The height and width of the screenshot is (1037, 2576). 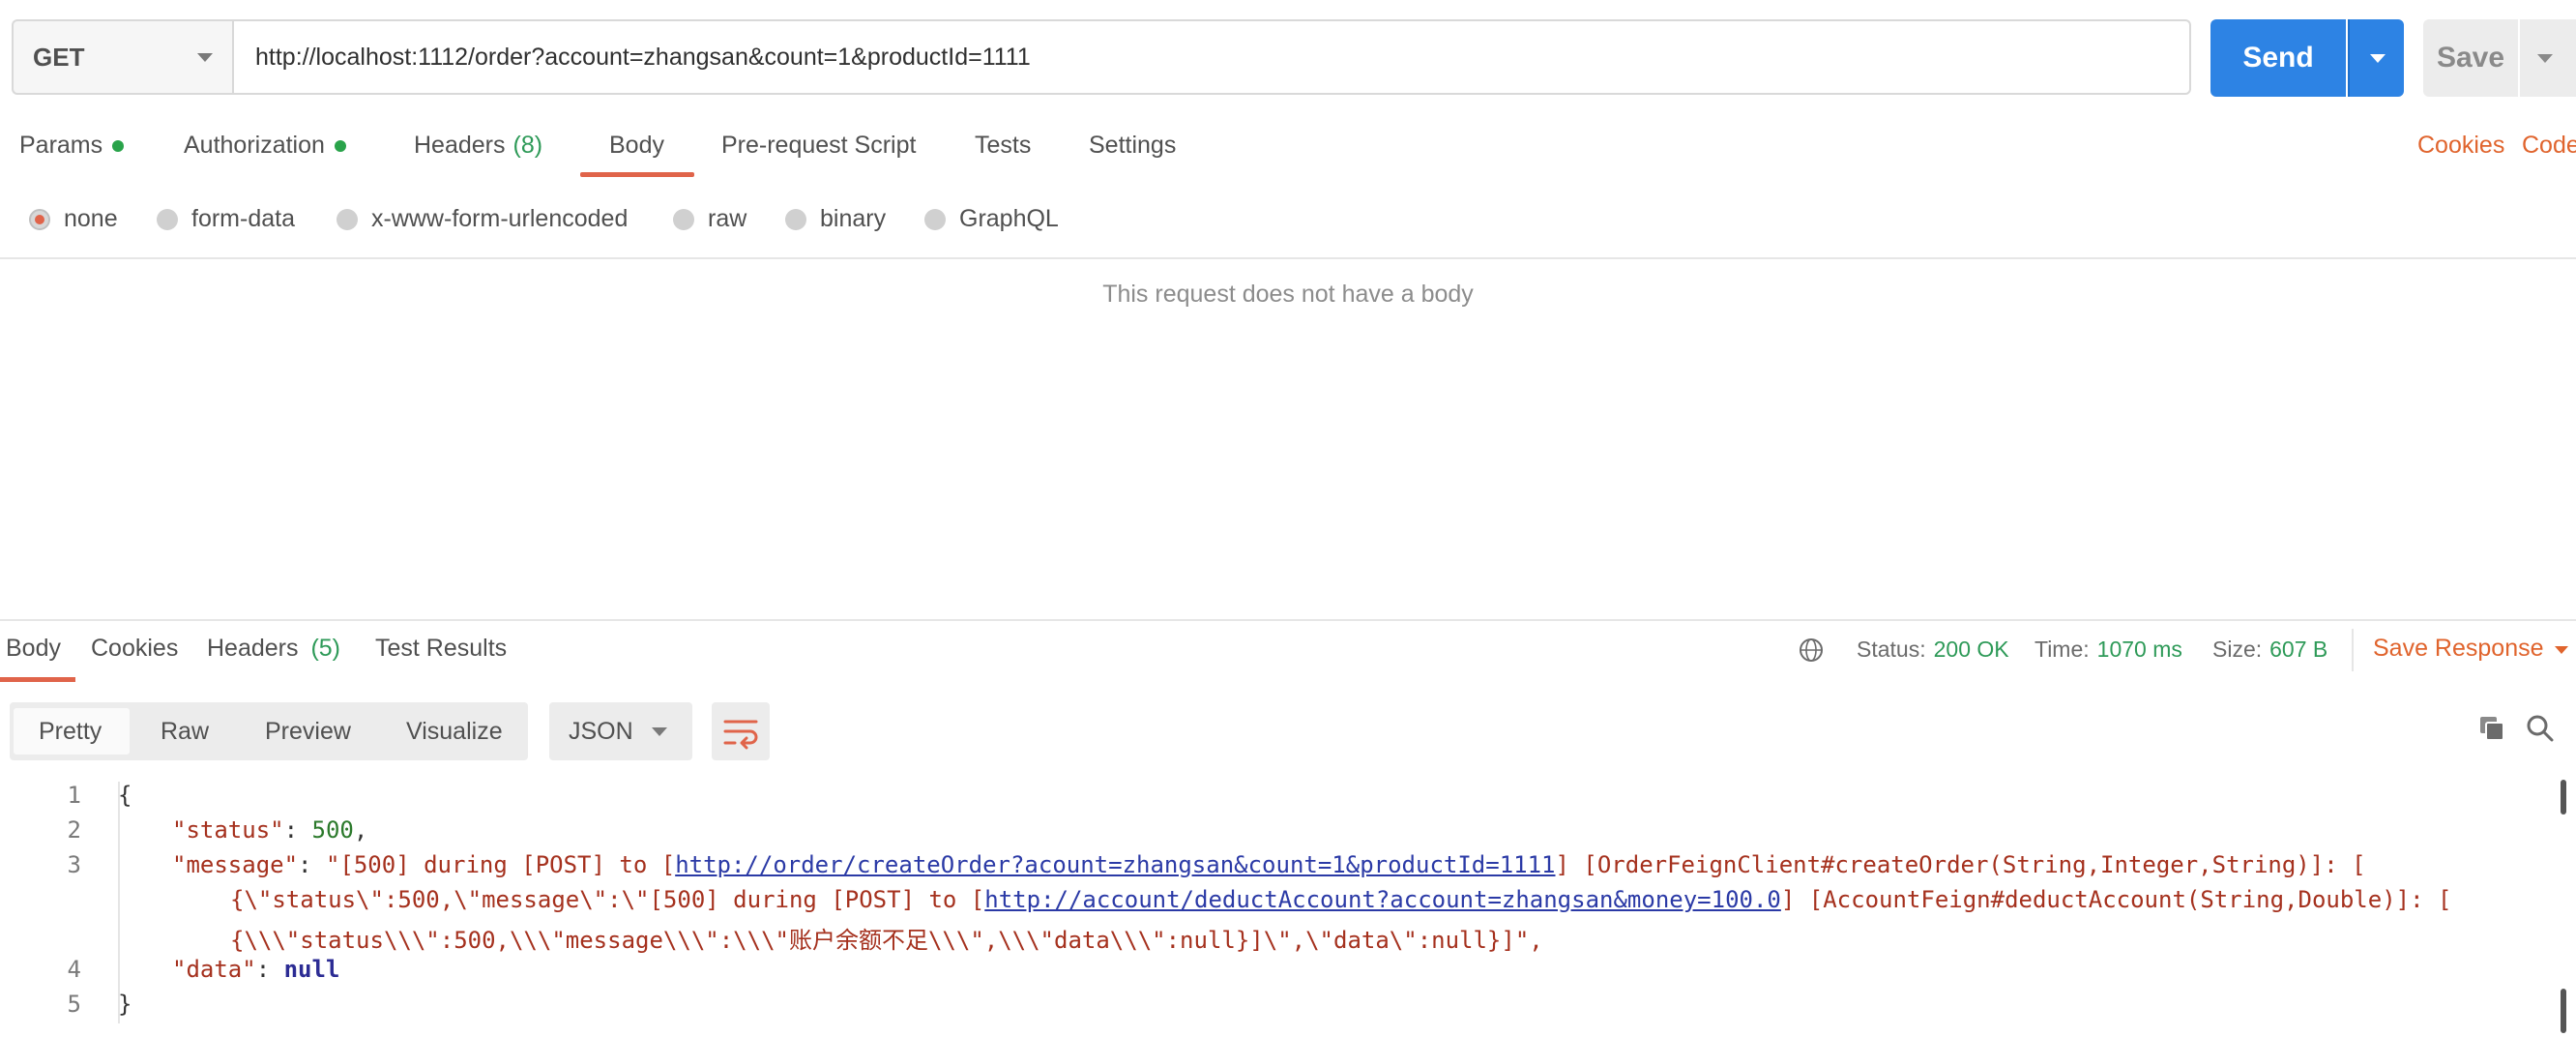 I want to click on response-tab-headers: Headers (5), so click(x=273, y=649).